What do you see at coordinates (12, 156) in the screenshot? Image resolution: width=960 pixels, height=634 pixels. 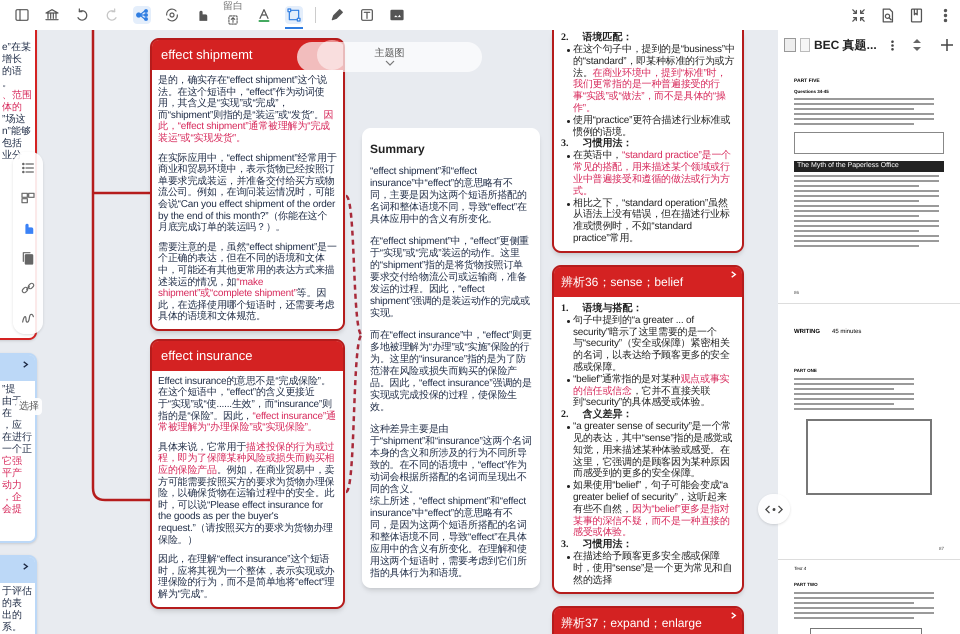 I see `text-fragment: 业分` at bounding box center [12, 156].